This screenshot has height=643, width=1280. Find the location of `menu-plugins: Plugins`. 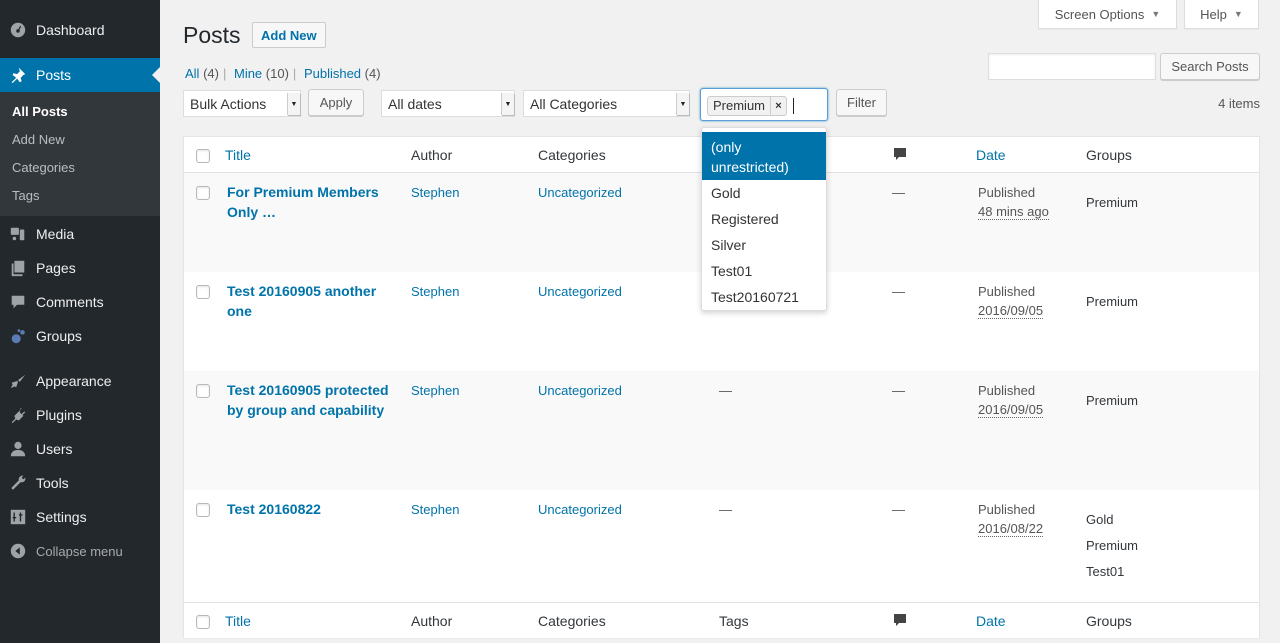

menu-plugins: Plugins is located at coordinates (80, 415).